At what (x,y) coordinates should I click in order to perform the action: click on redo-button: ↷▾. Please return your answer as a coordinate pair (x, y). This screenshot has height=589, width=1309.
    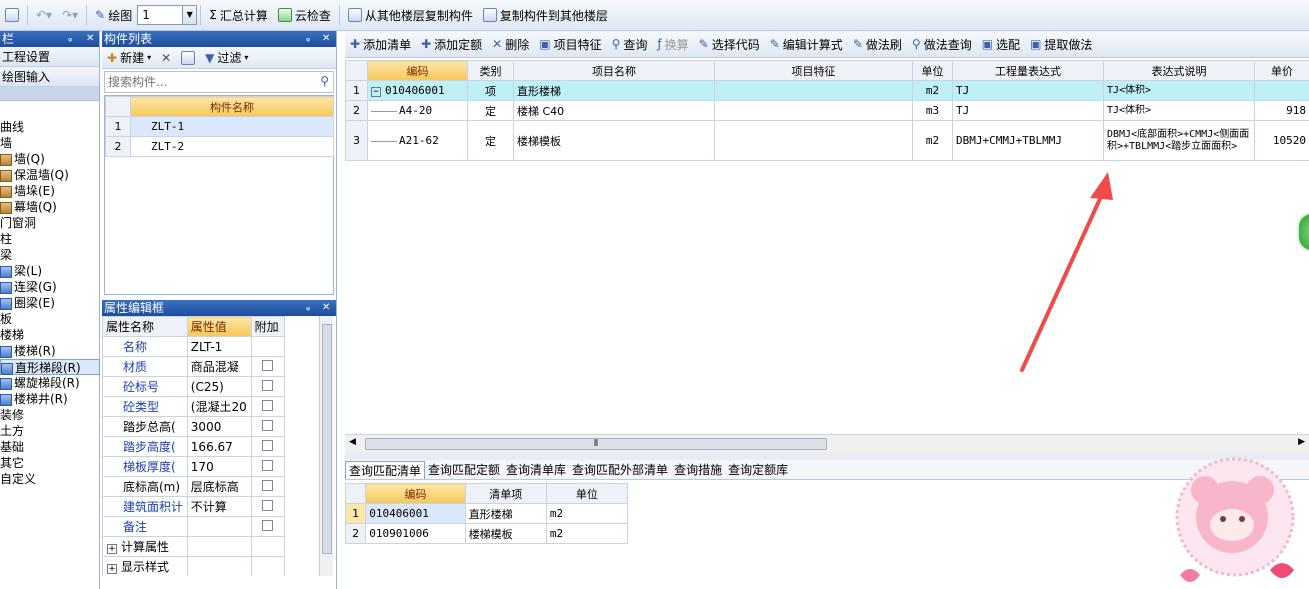
    Looking at the image, I should click on (70, 15).